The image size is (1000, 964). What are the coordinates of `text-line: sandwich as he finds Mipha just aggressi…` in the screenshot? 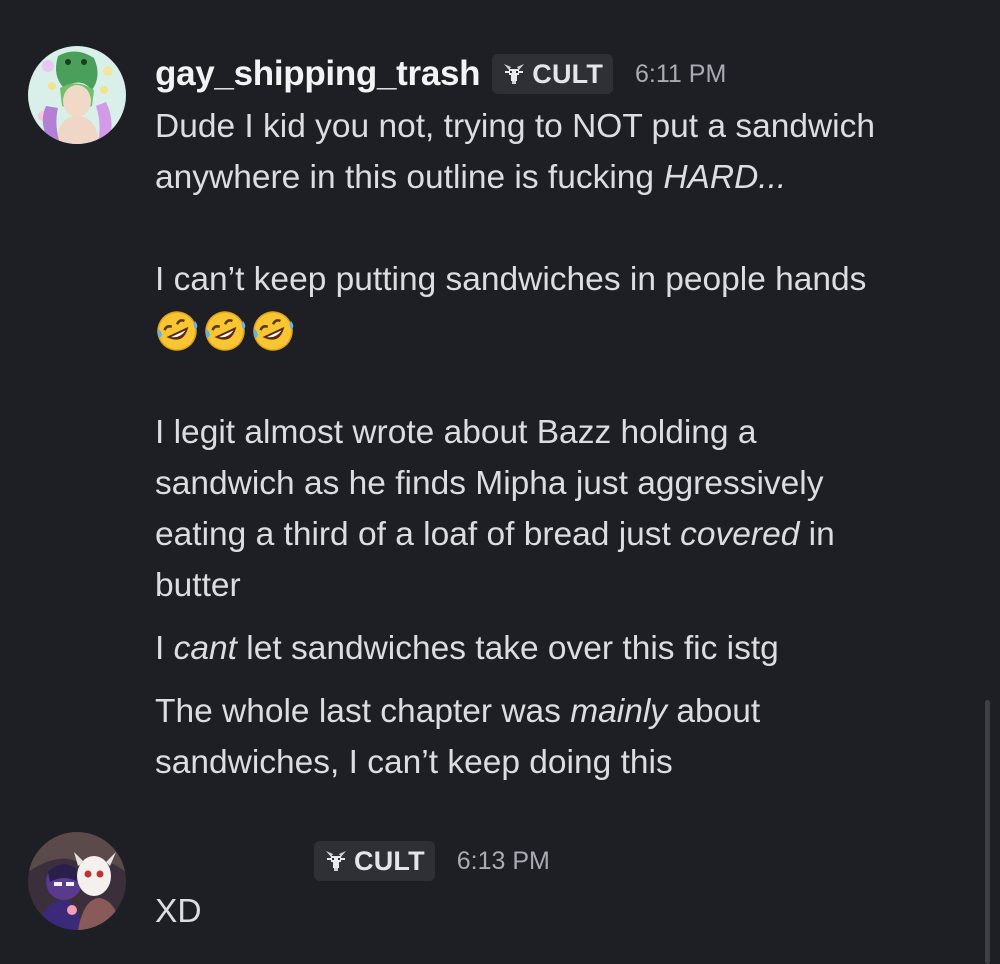 It's located at (489, 483).